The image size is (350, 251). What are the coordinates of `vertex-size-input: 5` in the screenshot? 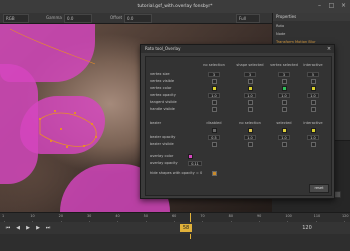 It's located at (313, 74).